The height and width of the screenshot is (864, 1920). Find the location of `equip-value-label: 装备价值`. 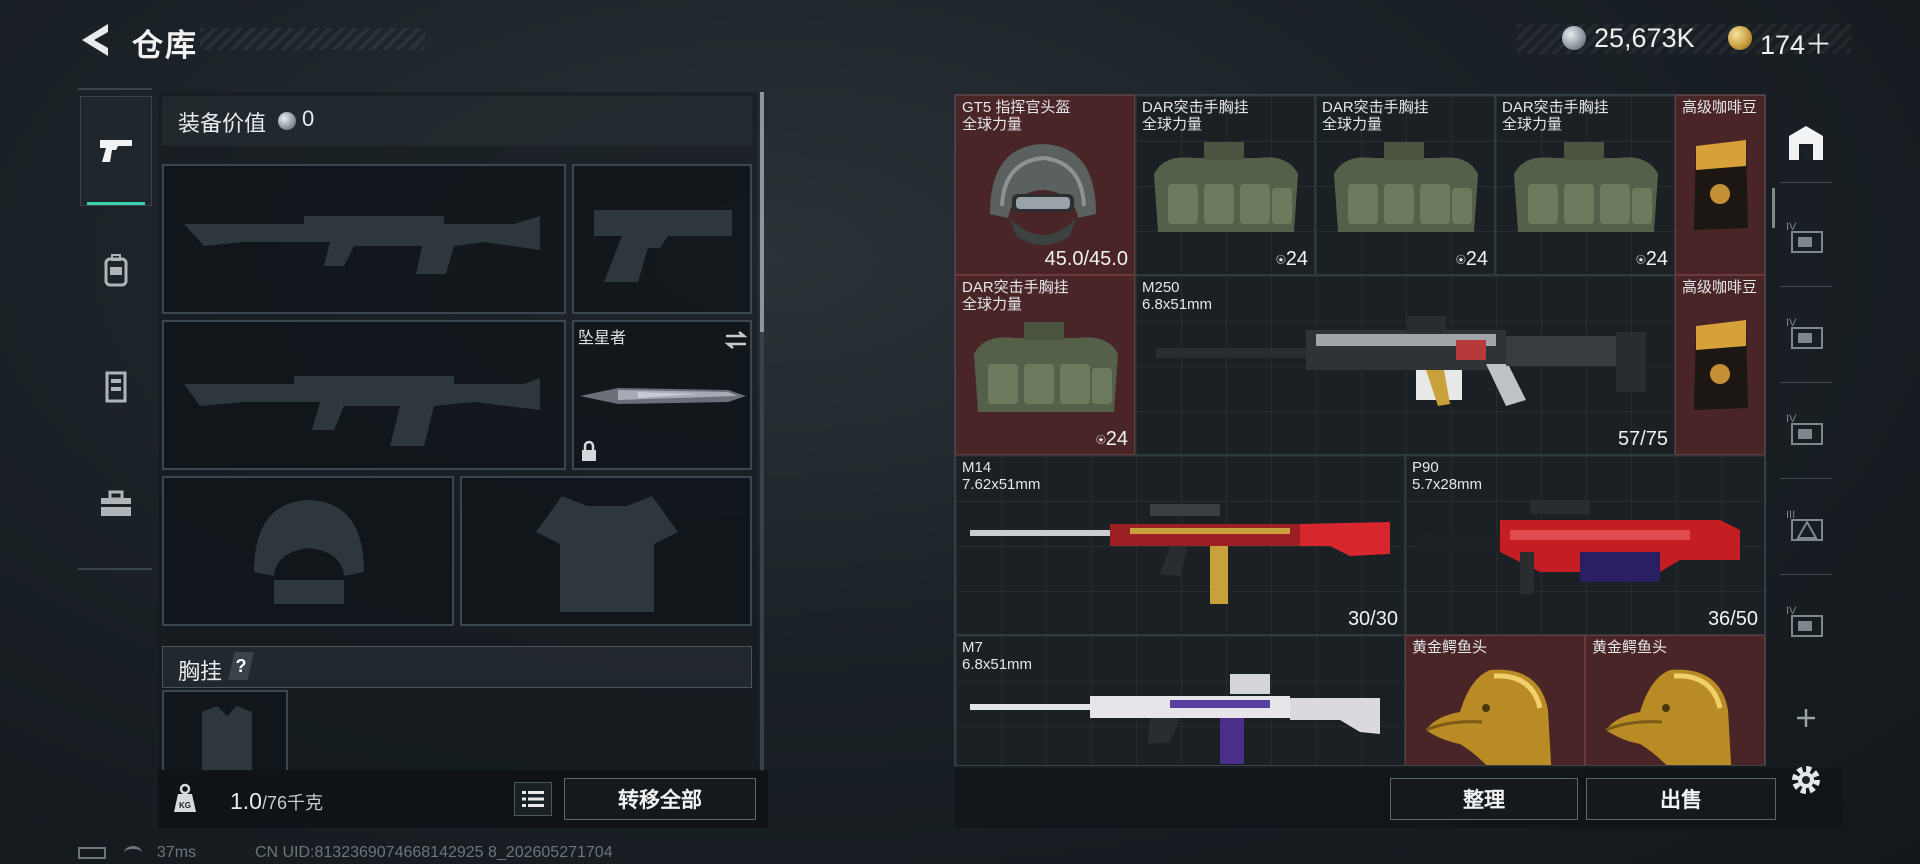

equip-value-label: 装备价值 is located at coordinates (222, 123).